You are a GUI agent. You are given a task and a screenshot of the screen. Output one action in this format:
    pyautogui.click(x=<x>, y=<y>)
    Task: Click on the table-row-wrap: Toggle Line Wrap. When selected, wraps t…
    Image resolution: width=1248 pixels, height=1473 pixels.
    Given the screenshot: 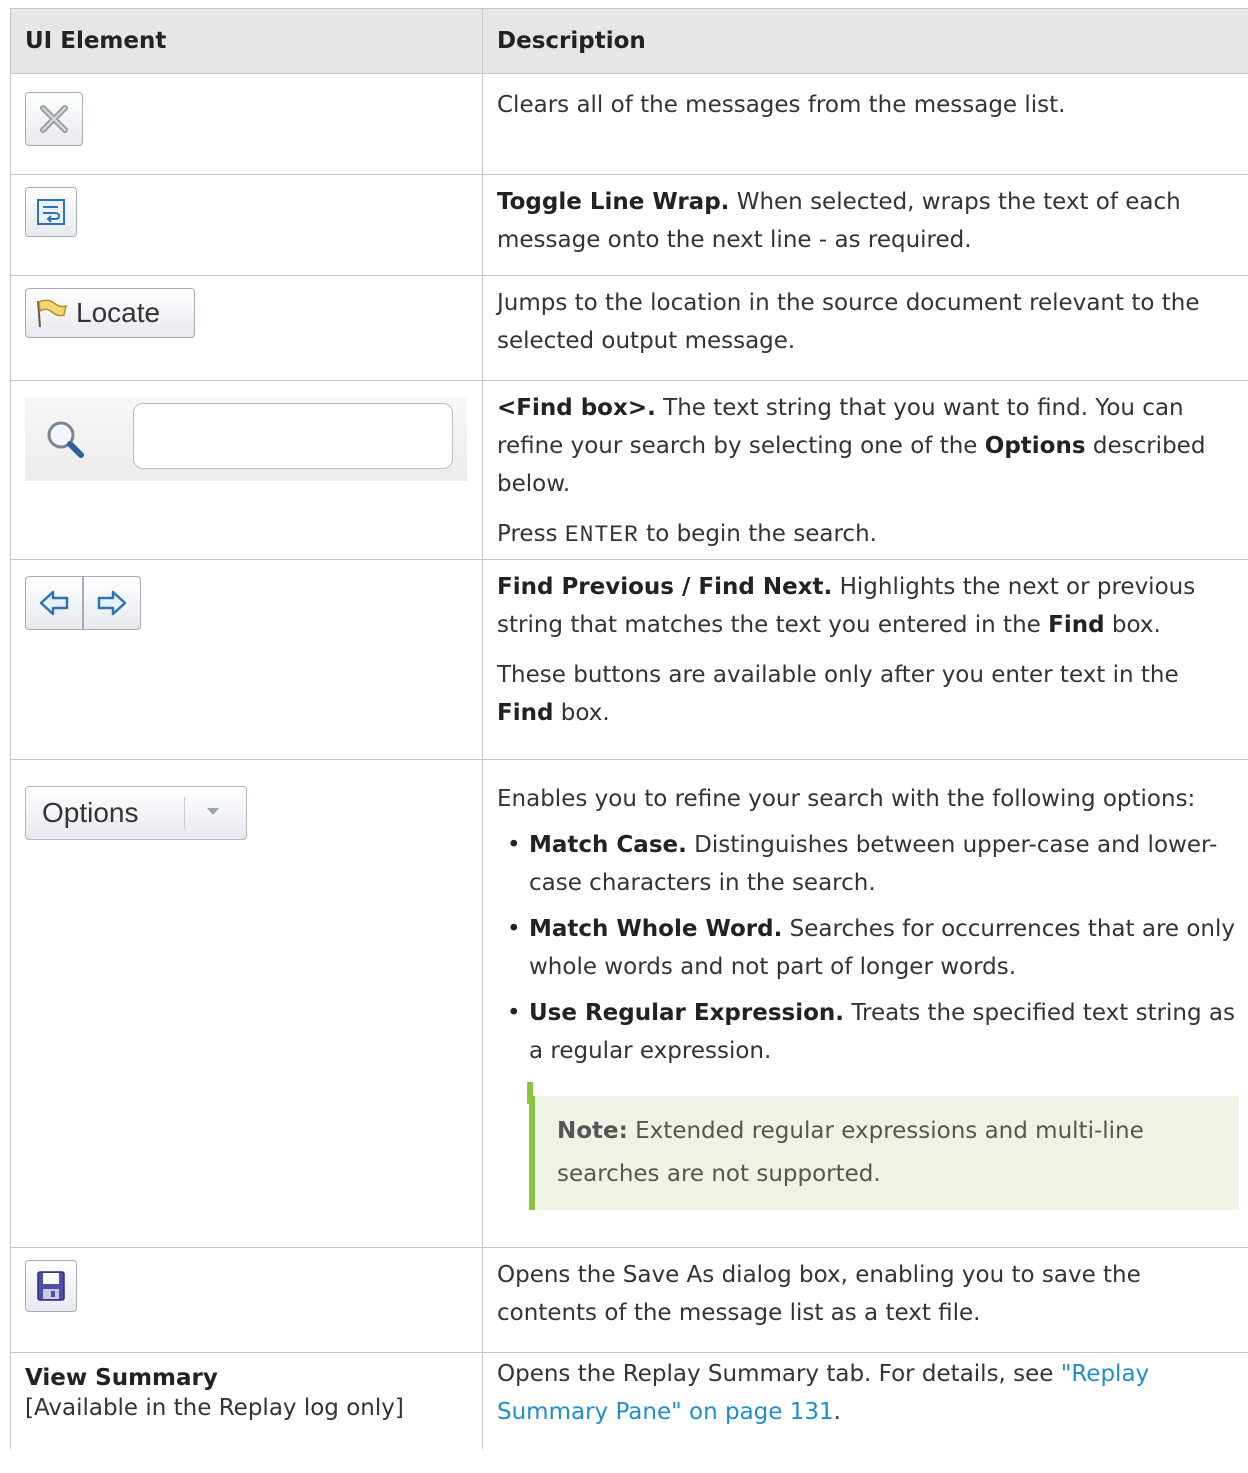 What is the action you would take?
    pyautogui.click(x=629, y=225)
    